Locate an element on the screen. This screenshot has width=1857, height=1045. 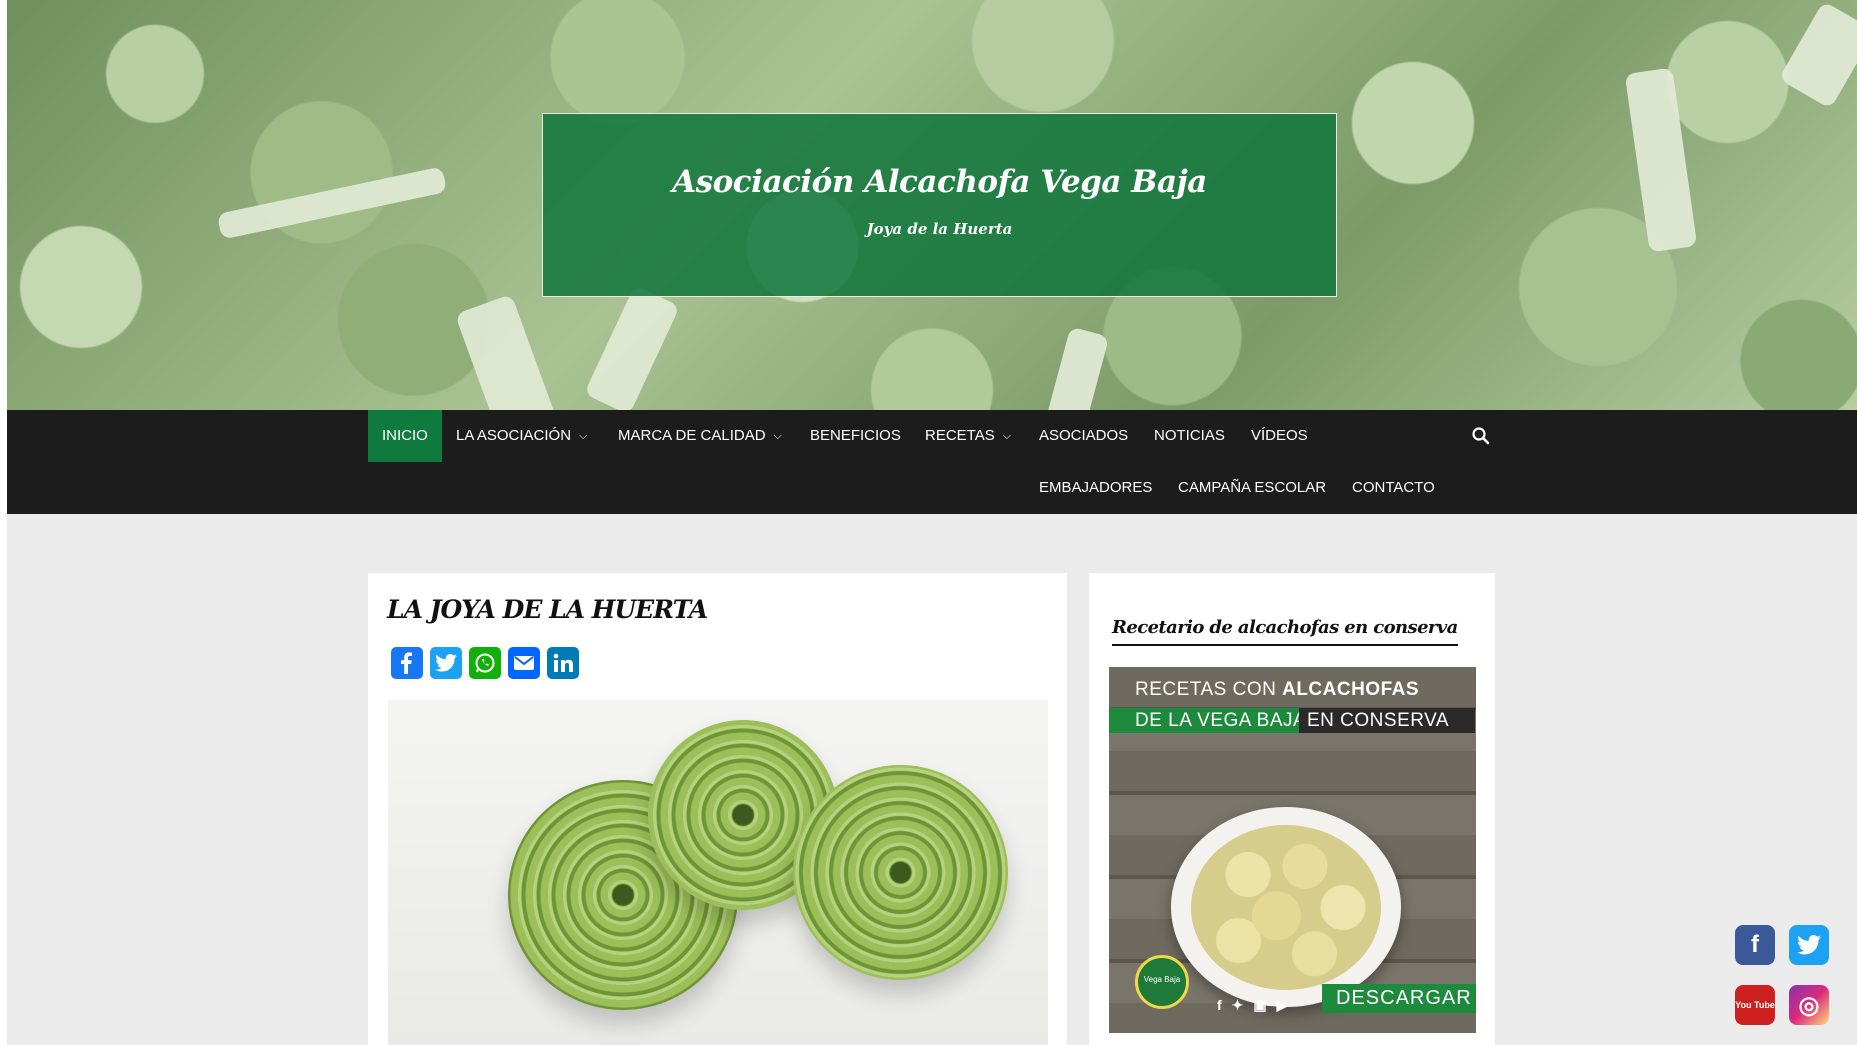
nav-item-label: NOTICIAS is located at coordinates (1189, 435).